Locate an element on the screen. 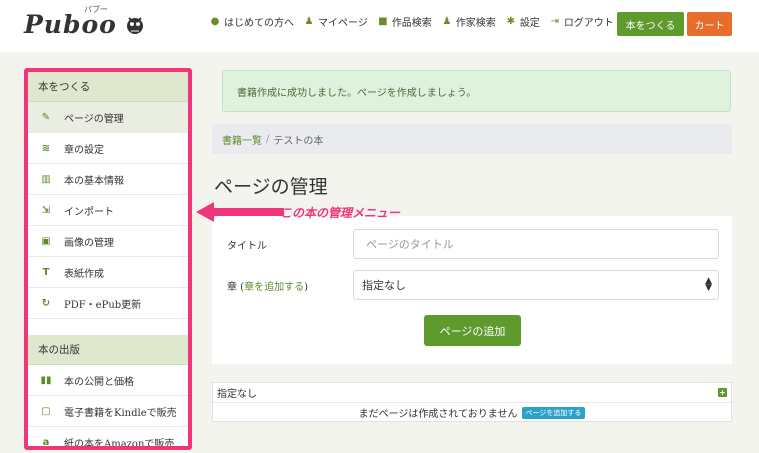  nav-item-settings: ✱ 設定 is located at coordinates (523, 21).